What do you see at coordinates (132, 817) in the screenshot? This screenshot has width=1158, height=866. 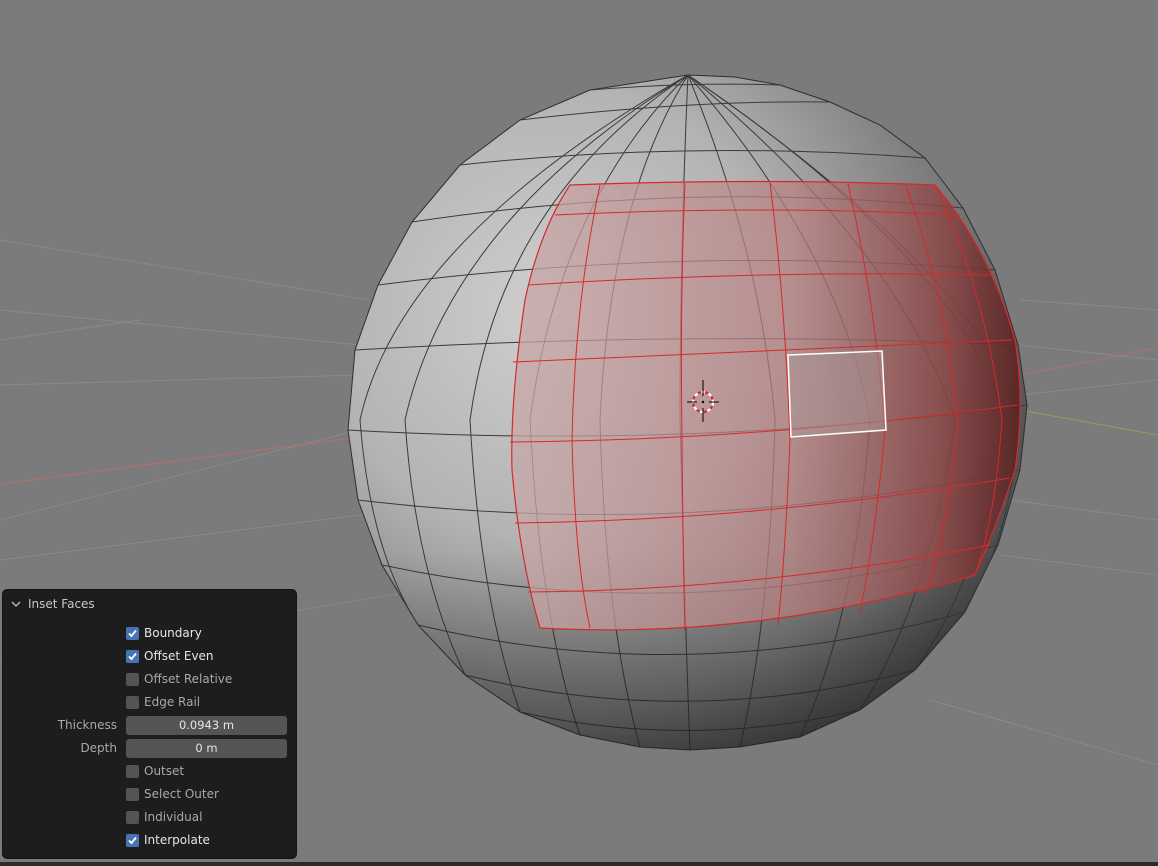 I see `individual-checkbox` at bounding box center [132, 817].